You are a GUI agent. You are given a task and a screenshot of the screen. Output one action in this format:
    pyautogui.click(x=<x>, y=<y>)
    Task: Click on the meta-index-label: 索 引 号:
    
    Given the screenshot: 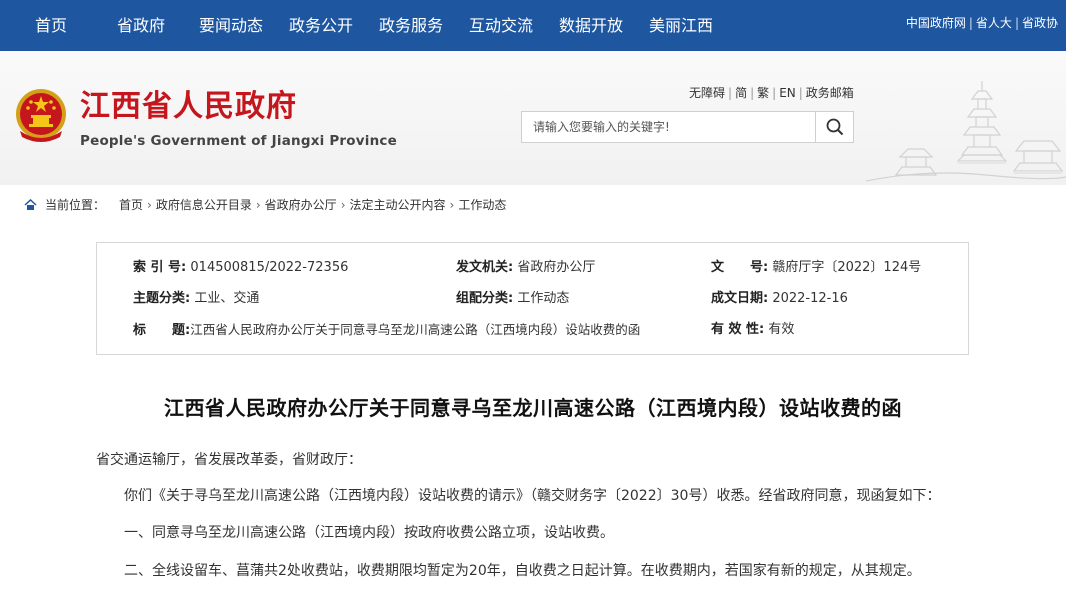 What is the action you would take?
    pyautogui.click(x=160, y=267)
    